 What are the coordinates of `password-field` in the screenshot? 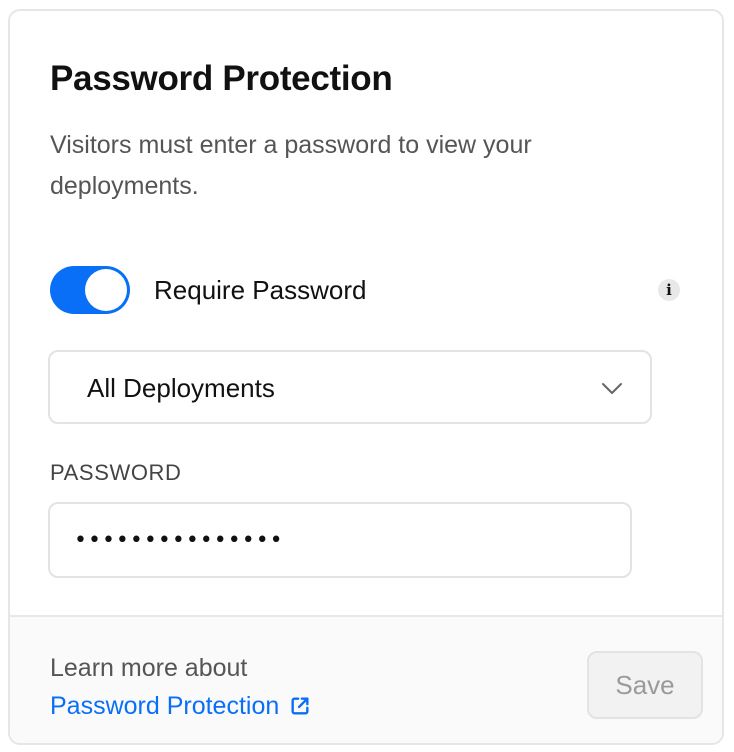 It's located at (340, 540).